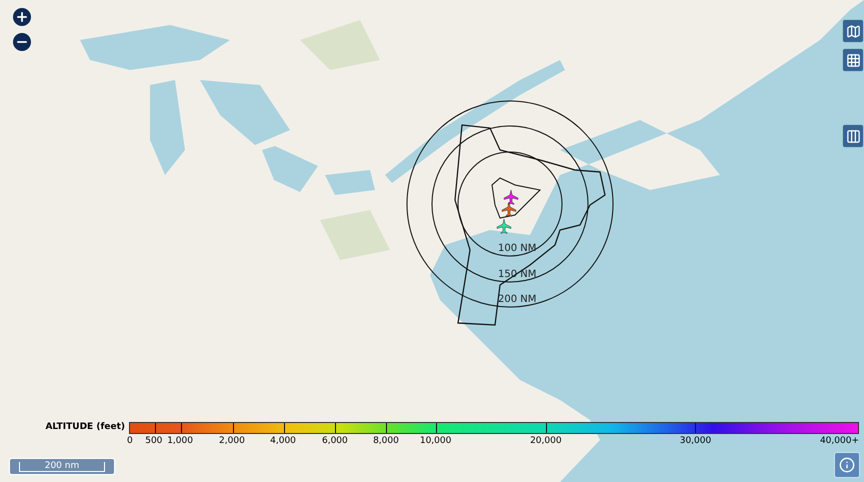  Describe the element at coordinates (839, 441) in the screenshot. I see `legend-tick-label: 40,000+` at that location.